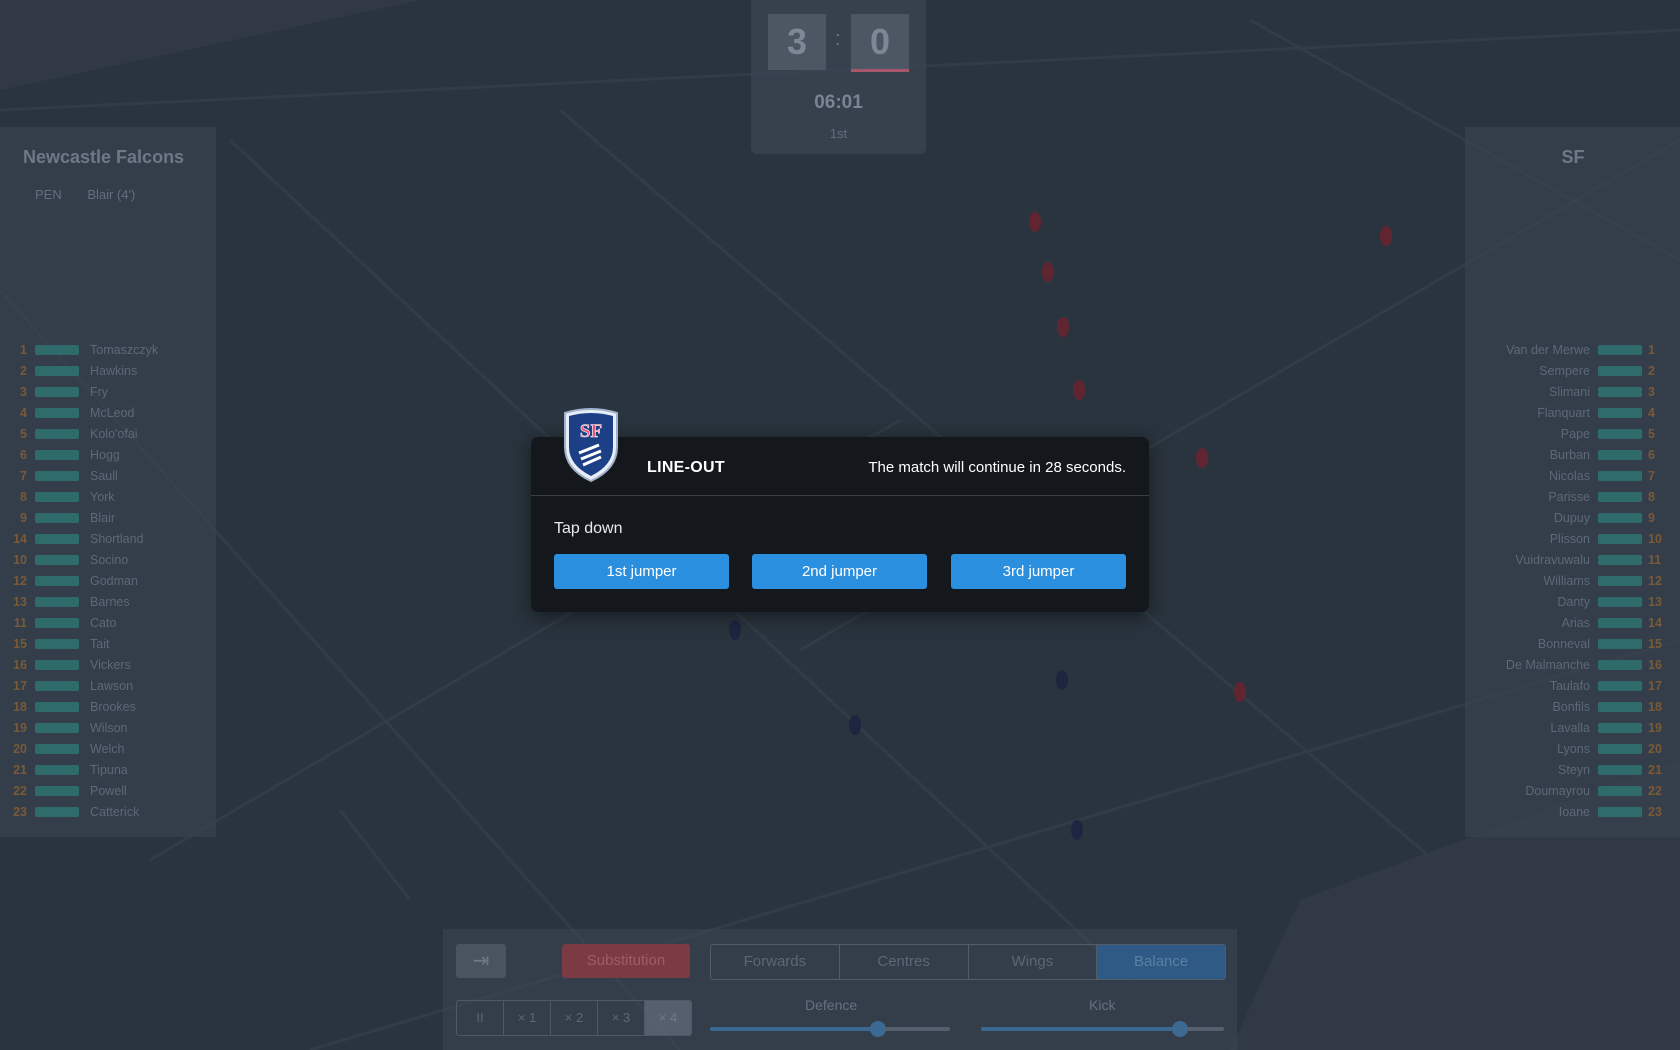 The width and height of the screenshot is (1680, 1050). I want to click on roster-row: 11 Vuidravuwalu, so click(1572, 560).